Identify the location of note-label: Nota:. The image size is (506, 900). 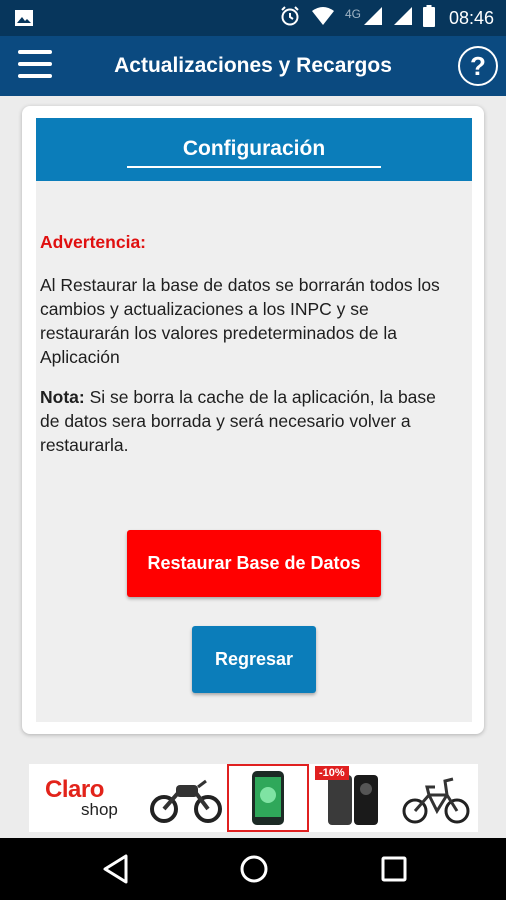
(62, 397).